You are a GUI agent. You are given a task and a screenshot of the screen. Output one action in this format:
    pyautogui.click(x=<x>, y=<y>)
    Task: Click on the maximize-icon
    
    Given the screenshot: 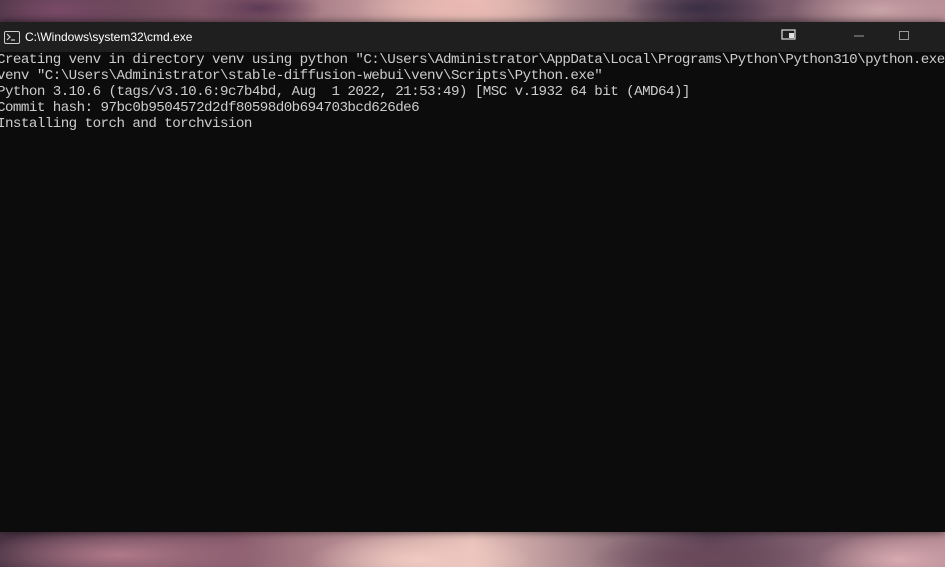 What is the action you would take?
    pyautogui.click(x=904, y=37)
    